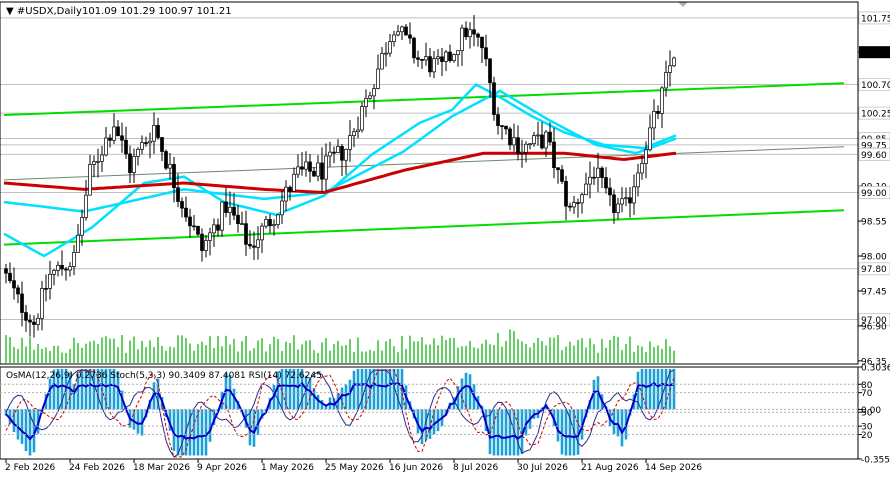 The width and height of the screenshot is (890, 482). What do you see at coordinates (867, 436) in the screenshot?
I see `oscillator-tick-label: 20` at bounding box center [867, 436].